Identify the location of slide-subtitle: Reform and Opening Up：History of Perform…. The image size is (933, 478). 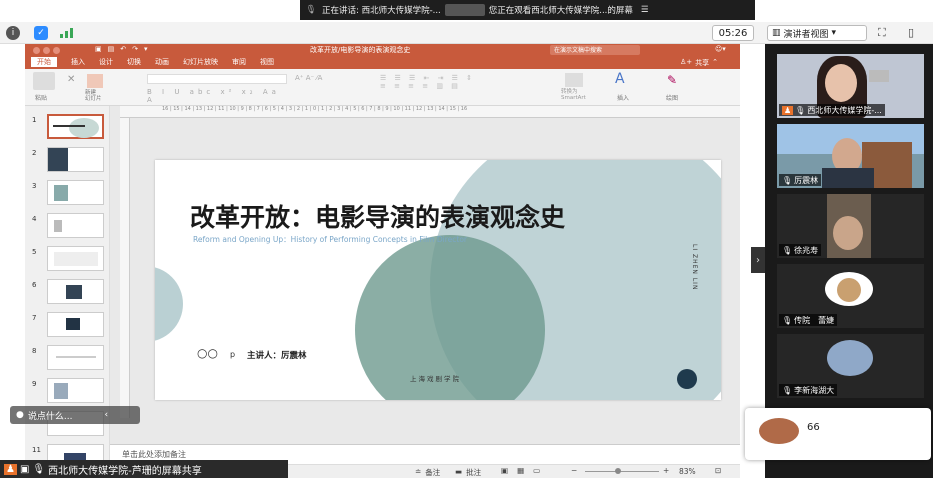
(330, 239).